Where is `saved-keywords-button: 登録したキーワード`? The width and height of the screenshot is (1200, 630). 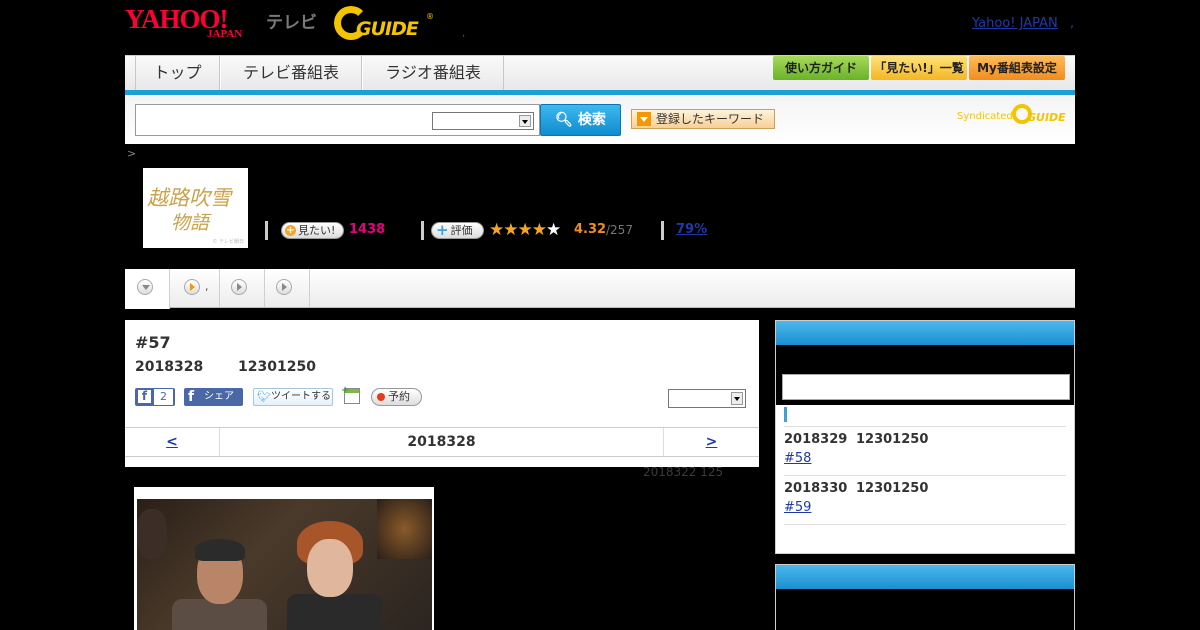 saved-keywords-button: 登録したキーワード is located at coordinates (703, 119).